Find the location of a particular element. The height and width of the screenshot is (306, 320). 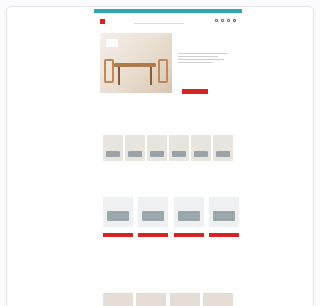

header-icons is located at coordinates (225, 20).